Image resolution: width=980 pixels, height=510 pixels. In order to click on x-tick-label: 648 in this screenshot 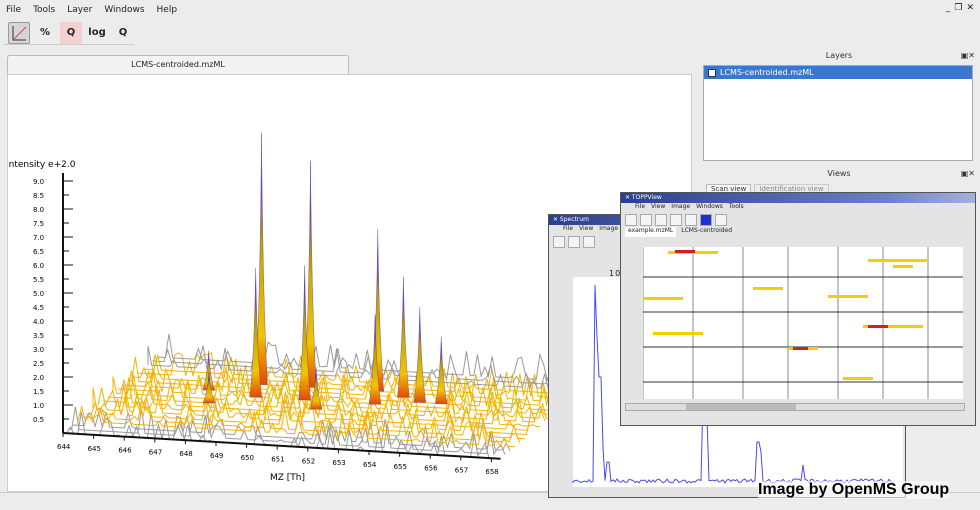, I will do `click(185, 454)`.